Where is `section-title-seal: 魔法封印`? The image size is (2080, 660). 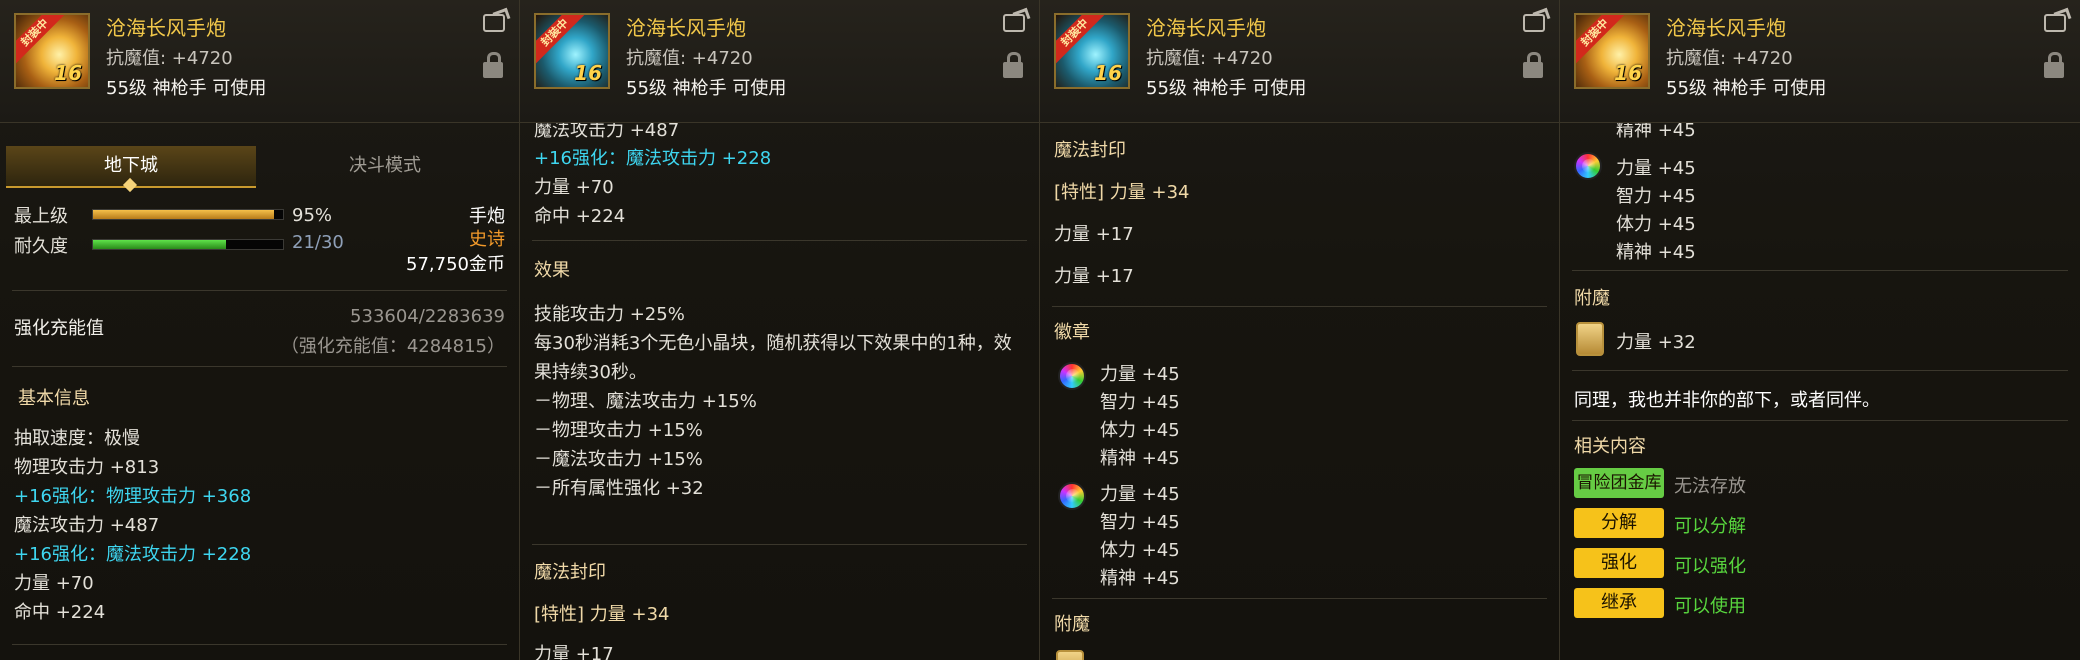 section-title-seal: 魔法封印 is located at coordinates (570, 572).